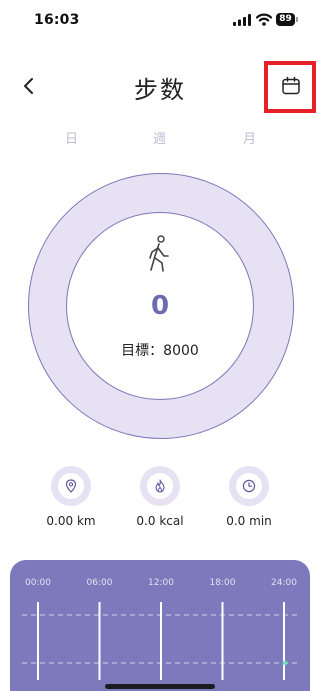  I want to click on battery-icon: 89, so click(287, 19).